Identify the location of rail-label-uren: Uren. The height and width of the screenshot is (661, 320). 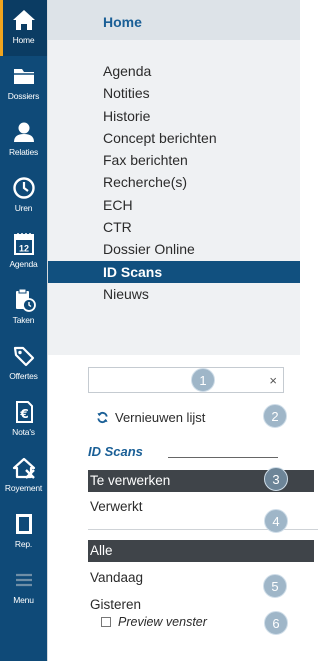
(23, 208).